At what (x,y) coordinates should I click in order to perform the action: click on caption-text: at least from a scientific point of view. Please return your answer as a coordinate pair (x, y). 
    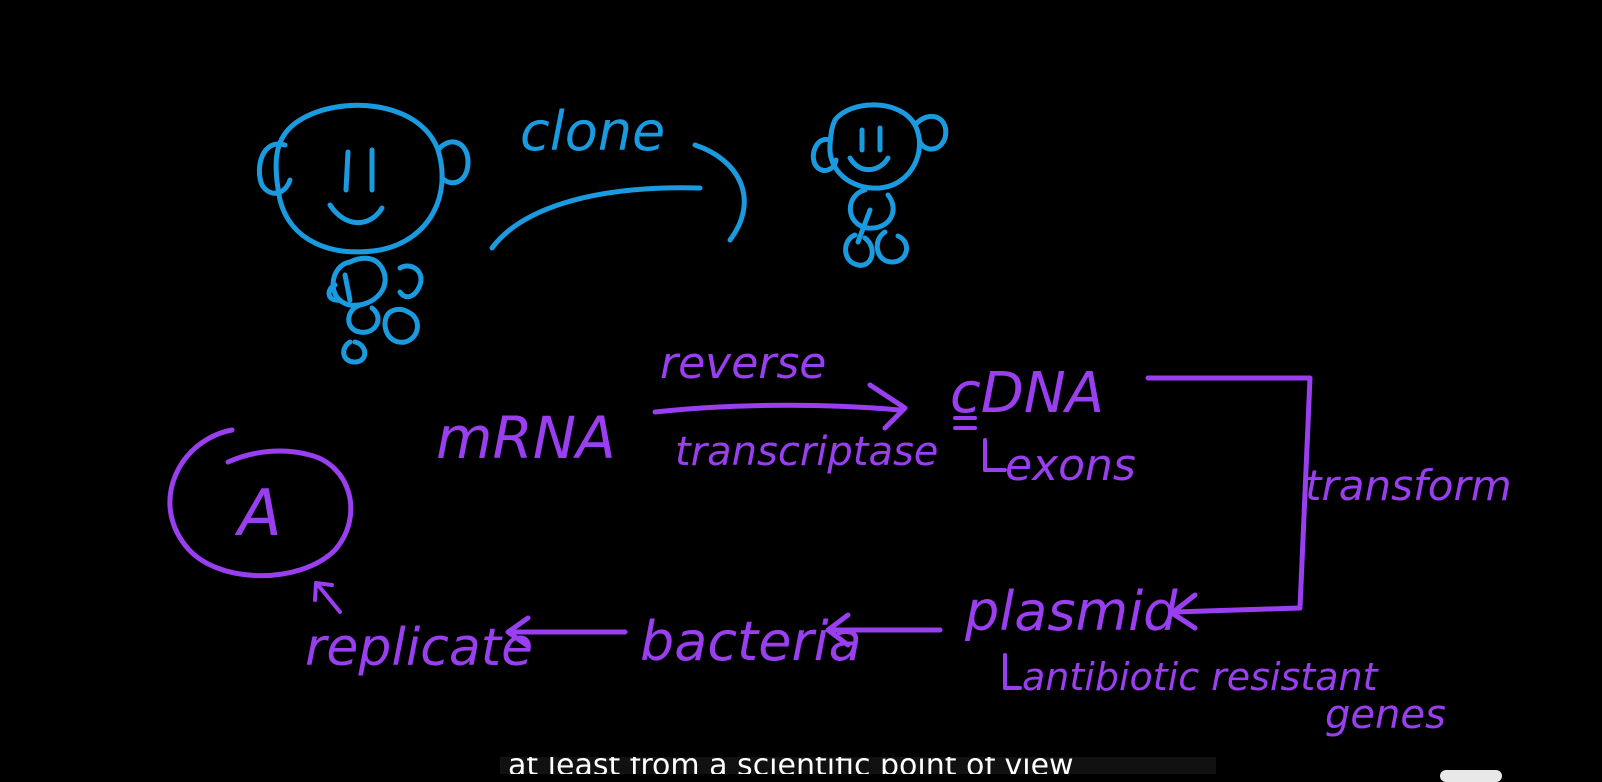
    Looking at the image, I should click on (791, 765).